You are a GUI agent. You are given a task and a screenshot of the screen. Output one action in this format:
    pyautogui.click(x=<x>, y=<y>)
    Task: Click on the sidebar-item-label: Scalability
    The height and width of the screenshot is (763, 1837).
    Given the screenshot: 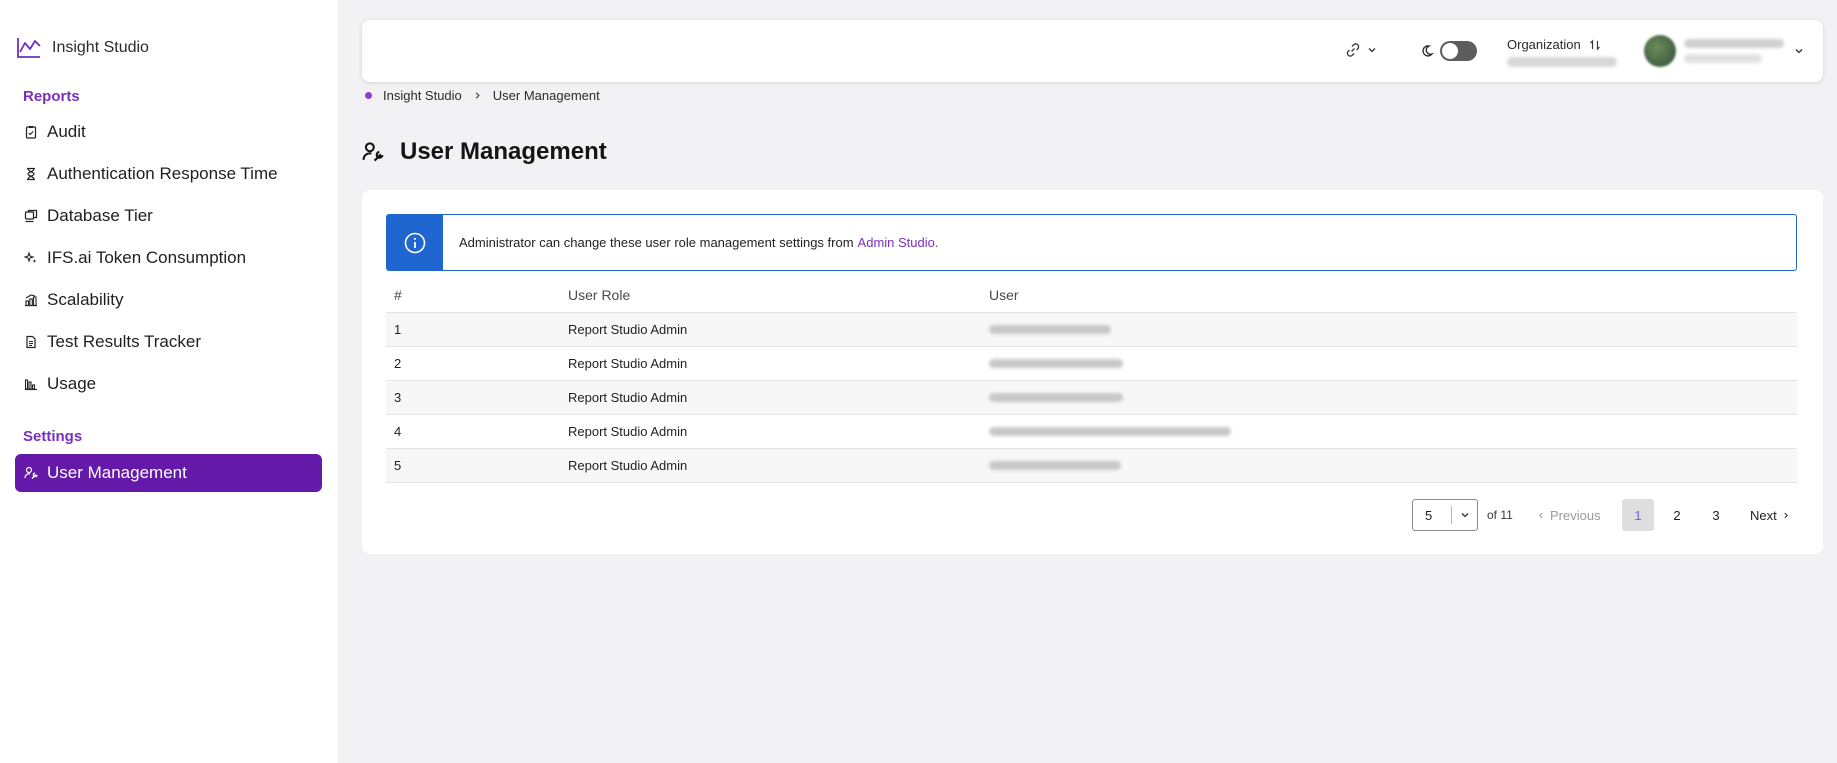 What is the action you would take?
    pyautogui.click(x=85, y=299)
    